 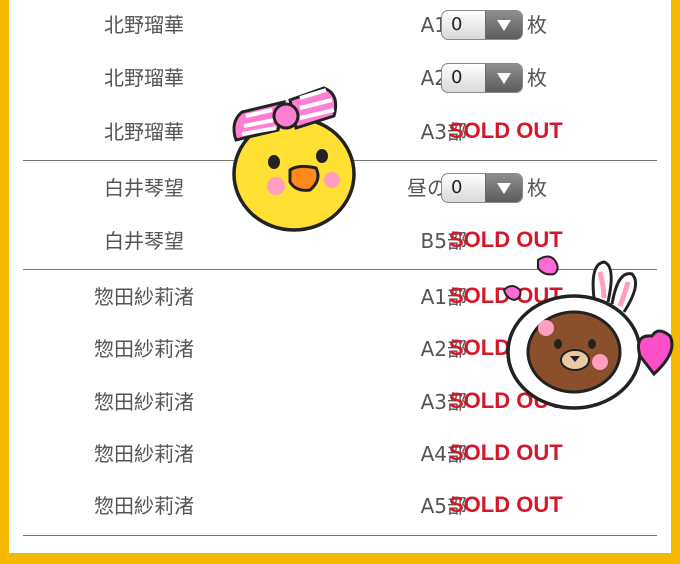 What do you see at coordinates (294, 159) in the screenshot?
I see `chick-sticker-icon` at bounding box center [294, 159].